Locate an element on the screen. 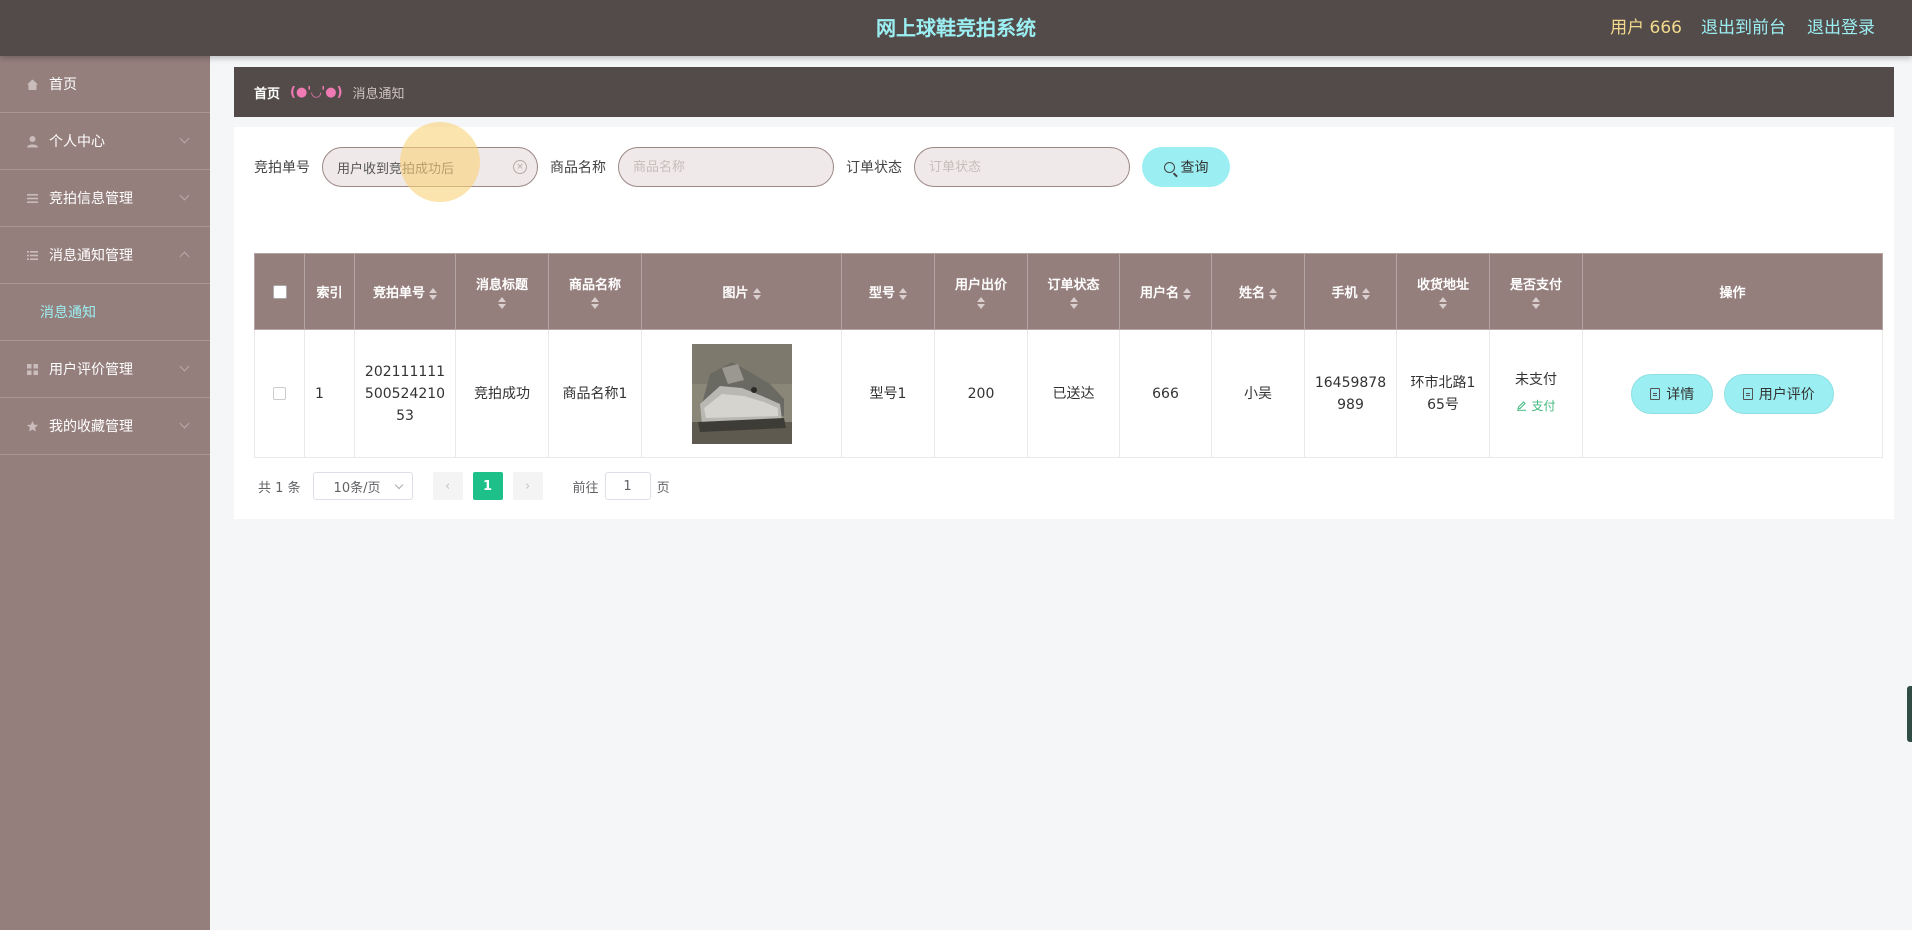 The height and width of the screenshot is (930, 1912). page-number-button: 1 is located at coordinates (487, 486).